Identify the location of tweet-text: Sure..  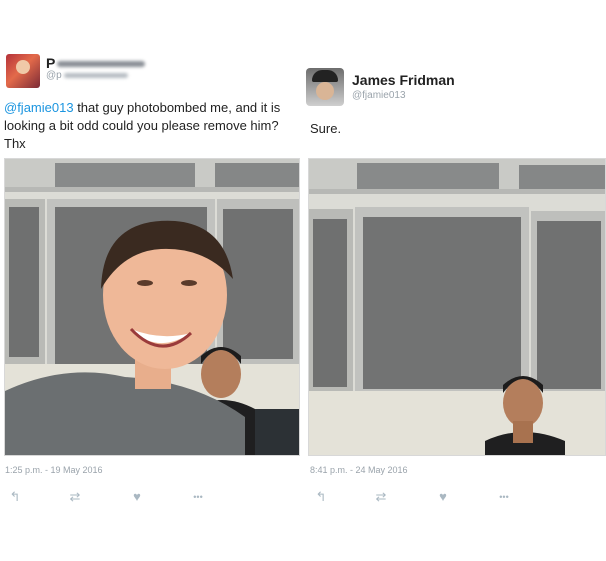
(326, 128).